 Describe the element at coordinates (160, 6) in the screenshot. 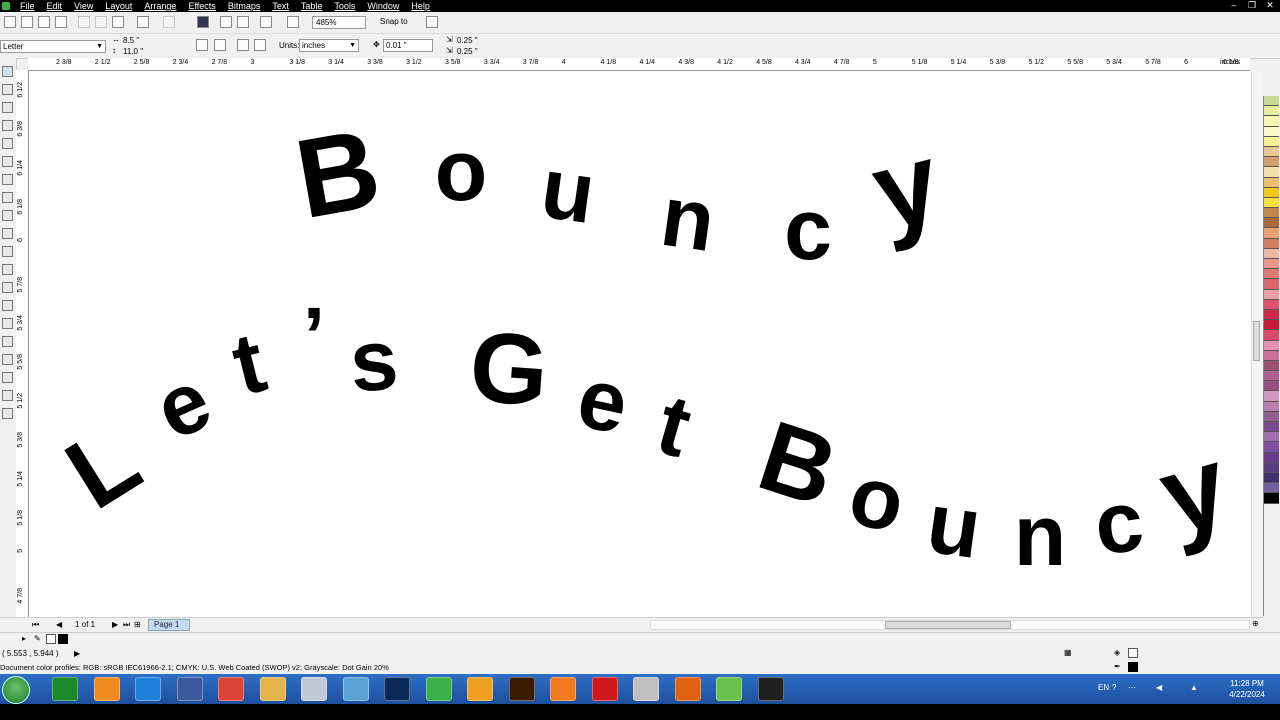

I see `menu-arrange: Arrange` at that location.